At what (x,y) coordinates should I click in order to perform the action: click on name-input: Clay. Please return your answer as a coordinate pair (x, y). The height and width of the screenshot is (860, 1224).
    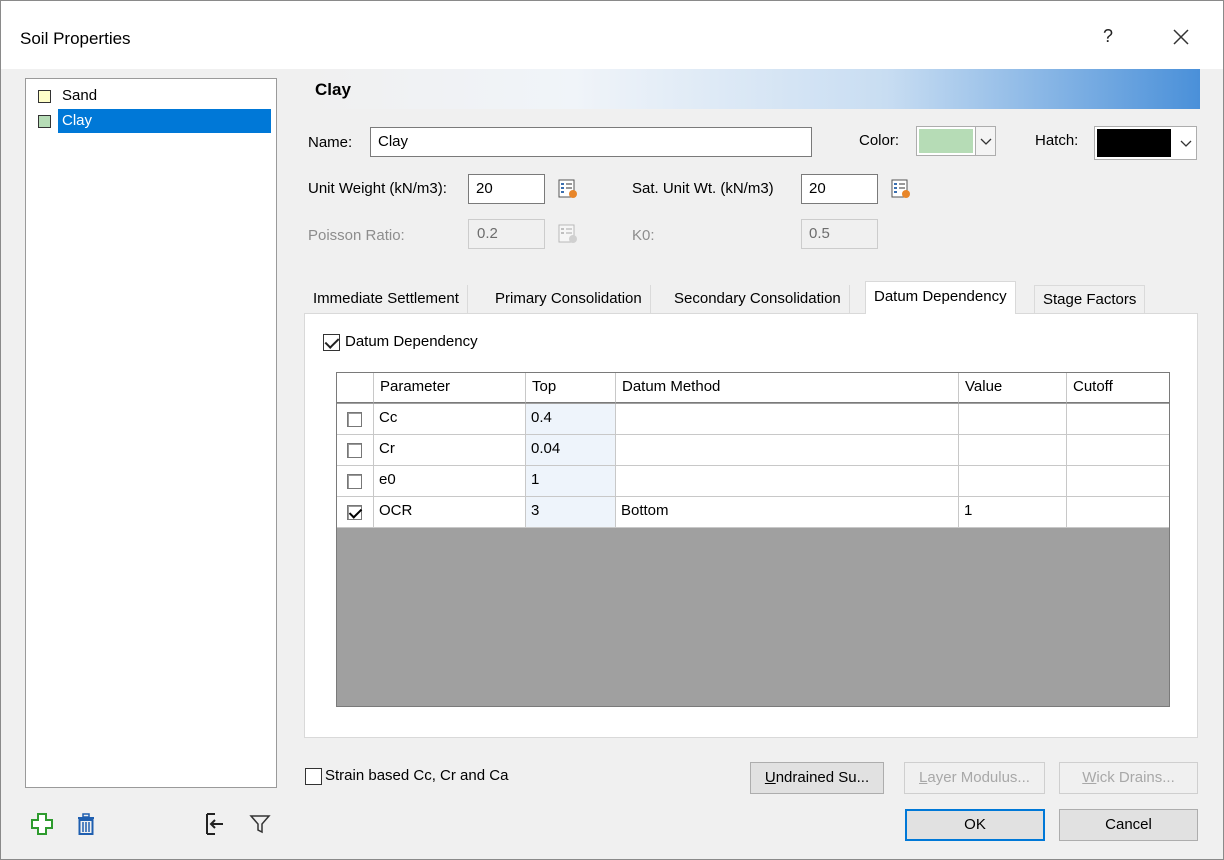
    Looking at the image, I should click on (591, 142).